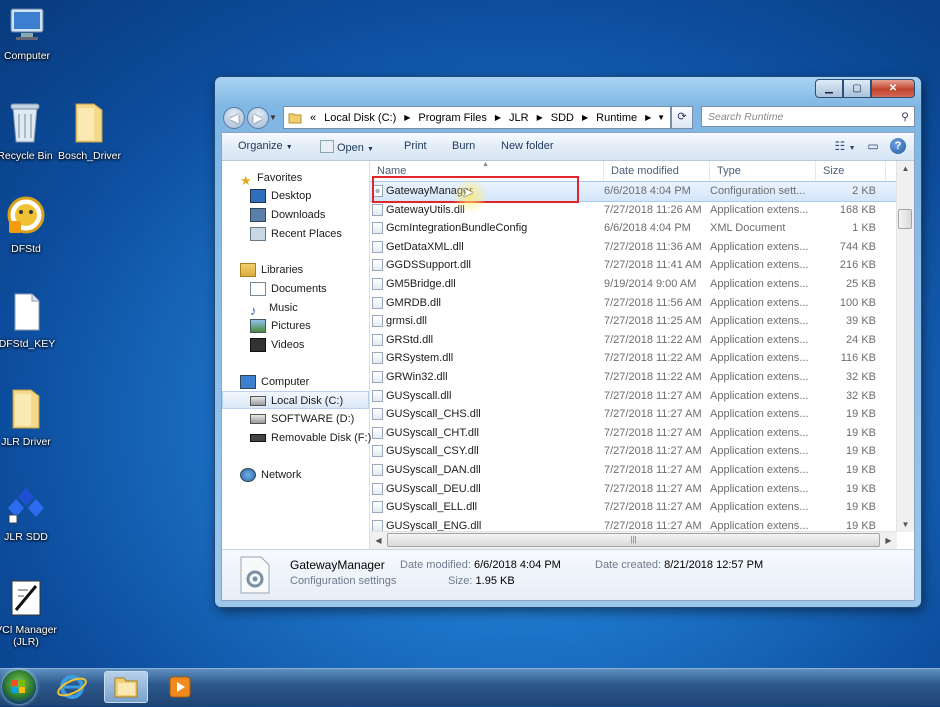 The image size is (940, 707). What do you see at coordinates (28, 131) in the screenshot?
I see `desktop-icon-recycle-bin: Recycle Bin` at bounding box center [28, 131].